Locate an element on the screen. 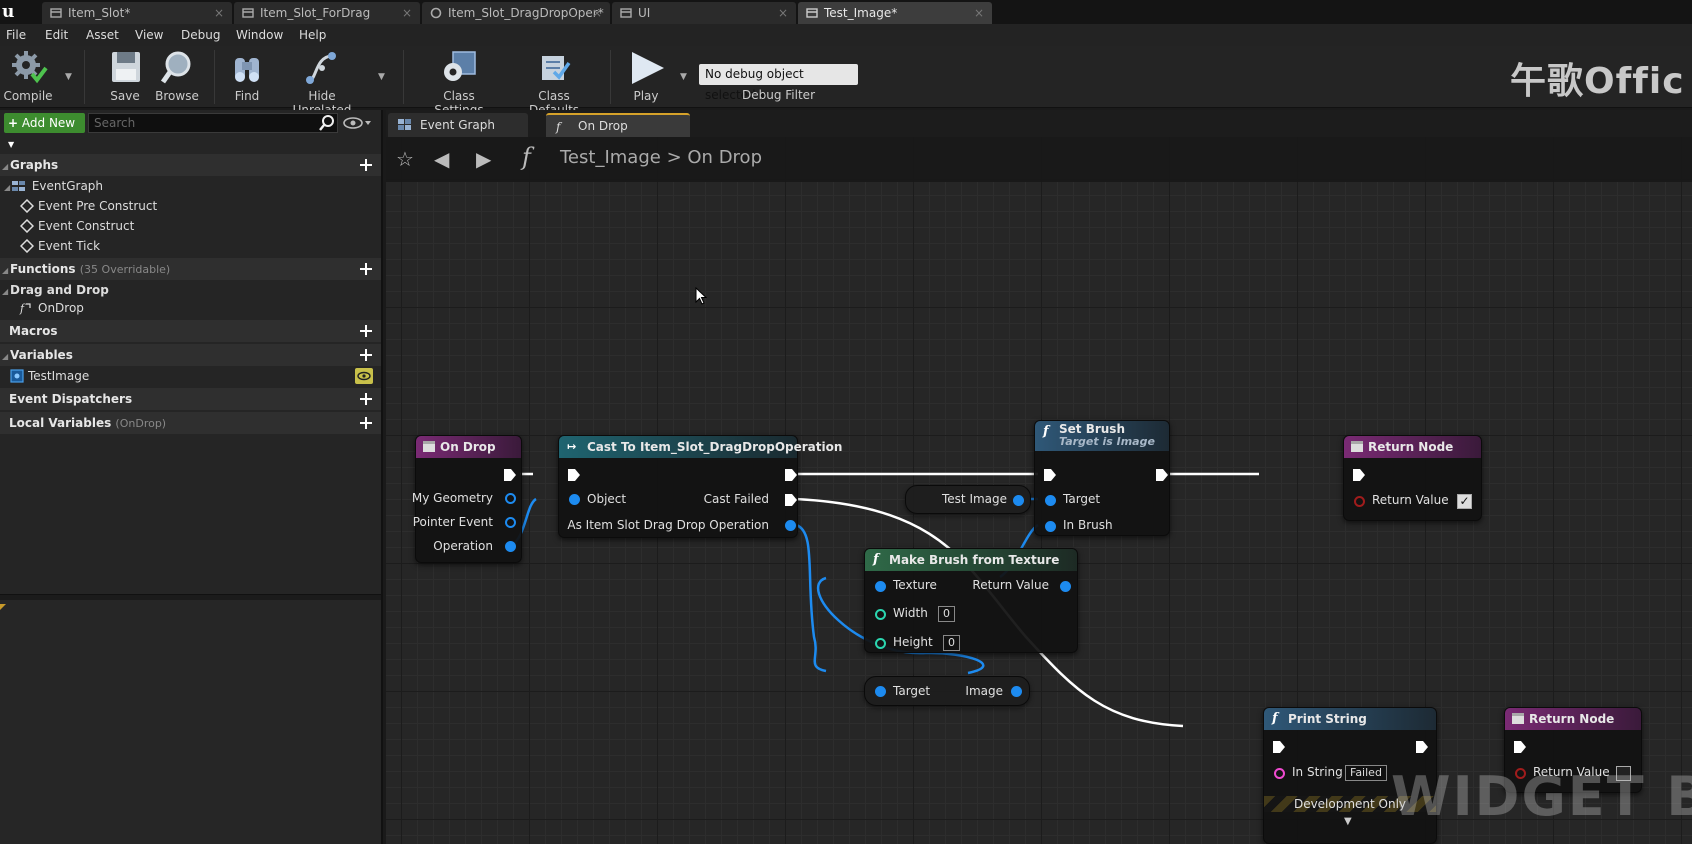 The image size is (1692, 844). width-pin is located at coordinates (880, 614).